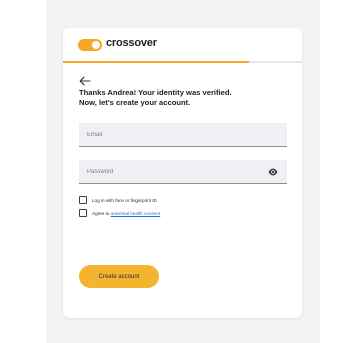  What do you see at coordinates (136, 213) in the screenshot?
I see `health-consent-link: universal health consent` at bounding box center [136, 213].